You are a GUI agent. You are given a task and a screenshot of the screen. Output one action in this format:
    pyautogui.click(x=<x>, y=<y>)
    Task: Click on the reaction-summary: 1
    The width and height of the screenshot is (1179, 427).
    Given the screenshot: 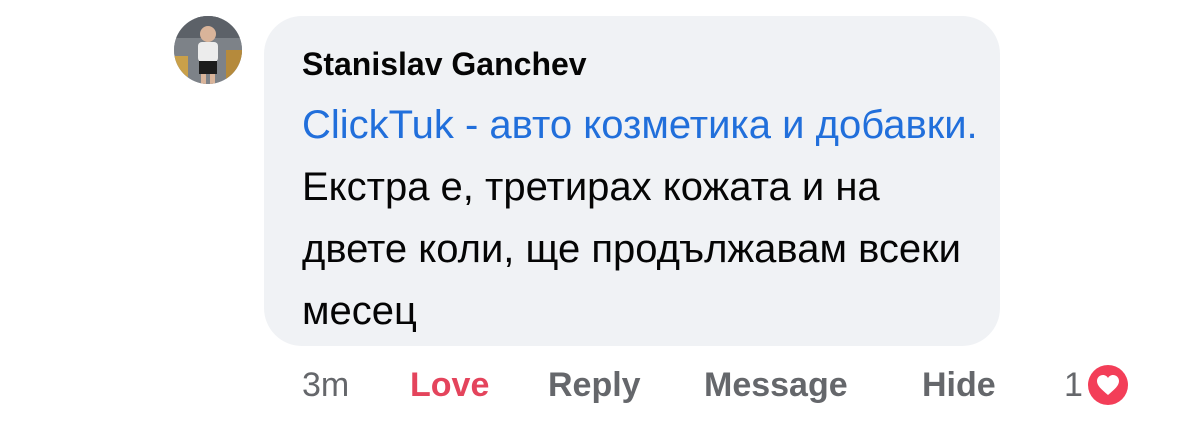 What is the action you would take?
    pyautogui.click(x=1097, y=385)
    